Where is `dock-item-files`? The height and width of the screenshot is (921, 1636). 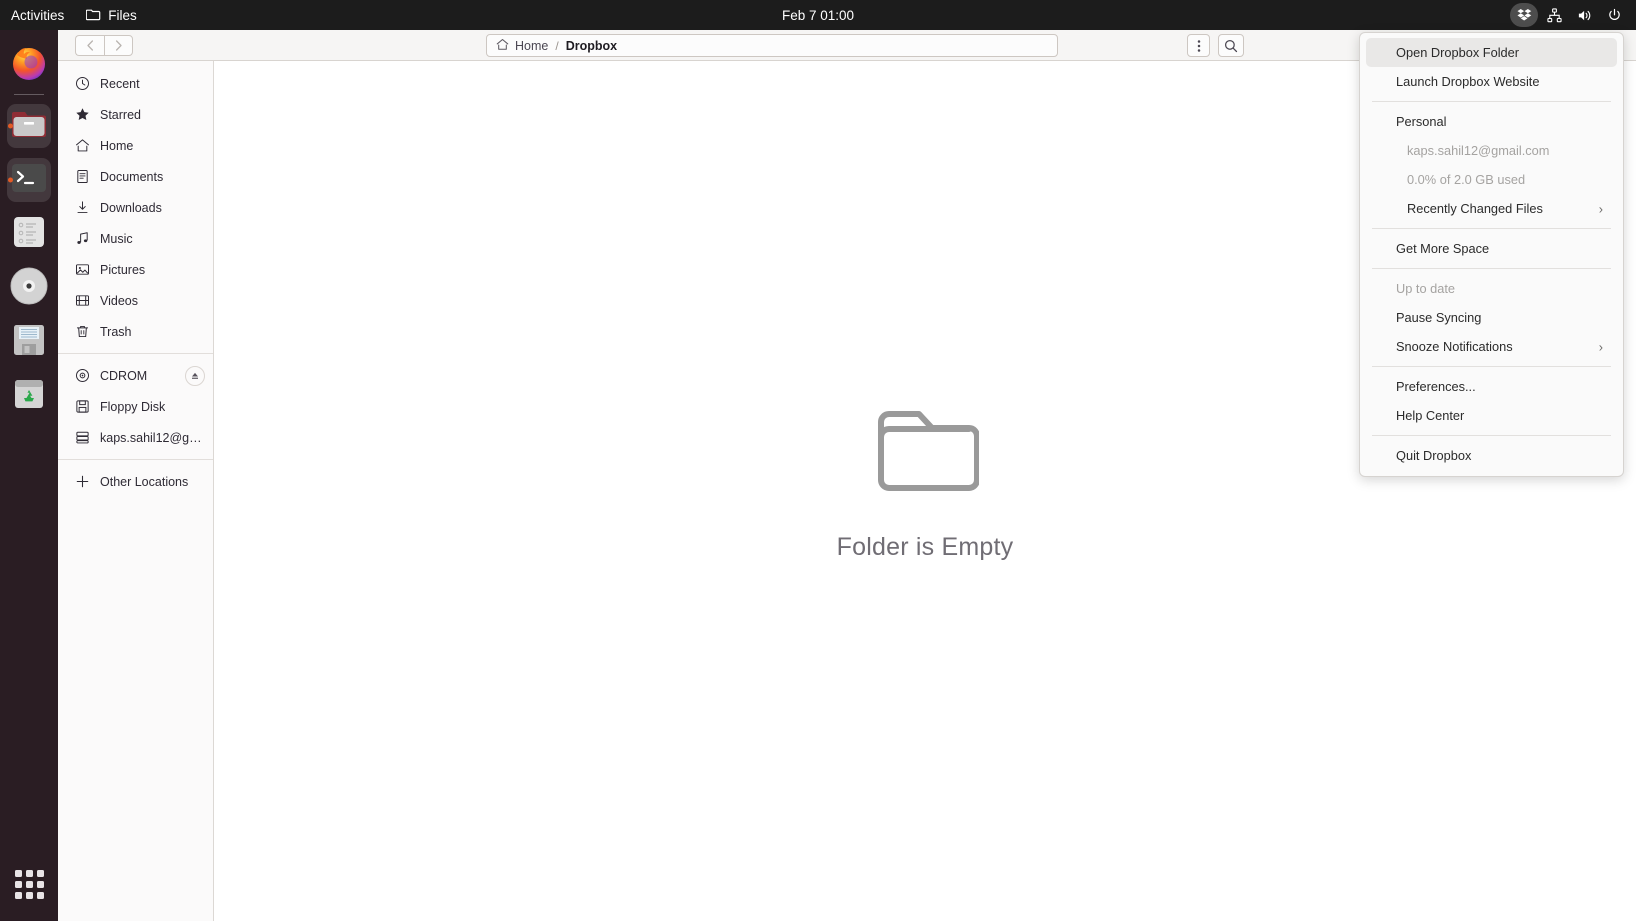 dock-item-files is located at coordinates (29, 126).